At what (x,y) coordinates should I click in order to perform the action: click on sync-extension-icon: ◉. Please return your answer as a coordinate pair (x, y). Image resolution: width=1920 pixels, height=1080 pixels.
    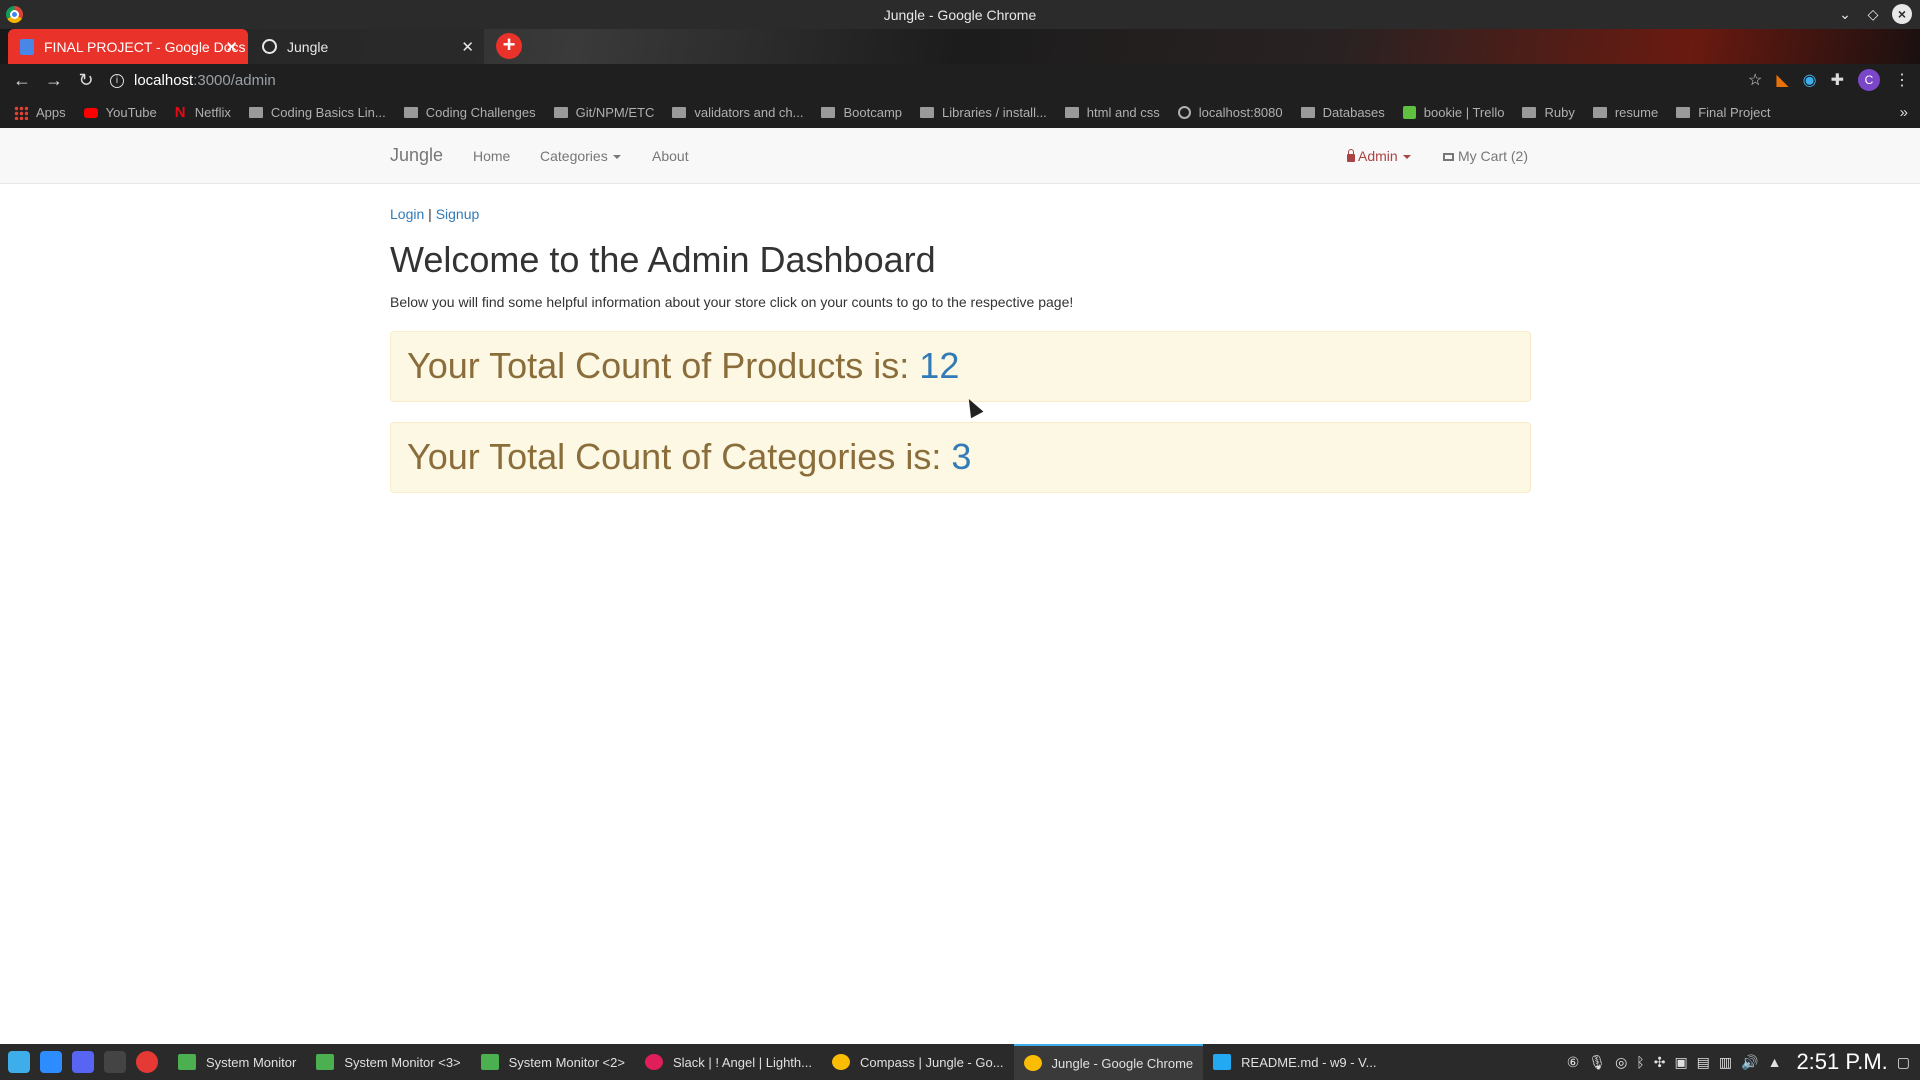
    Looking at the image, I should click on (1810, 80).